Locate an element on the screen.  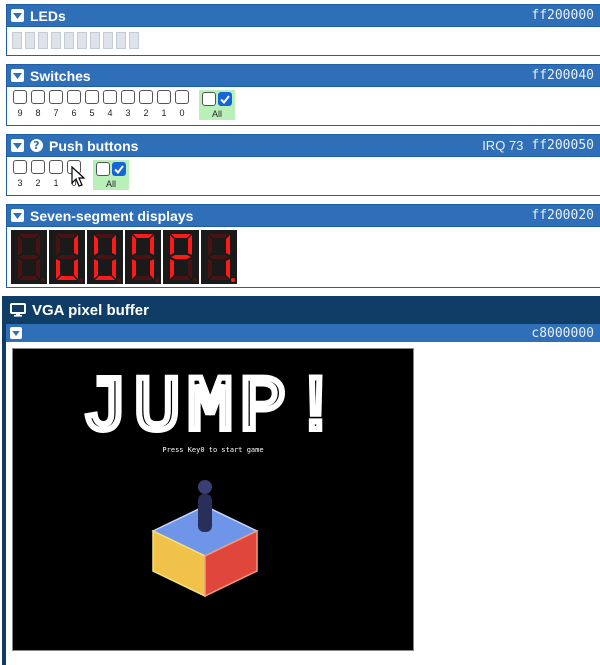
switch-6: 6 is located at coordinates (74, 104).